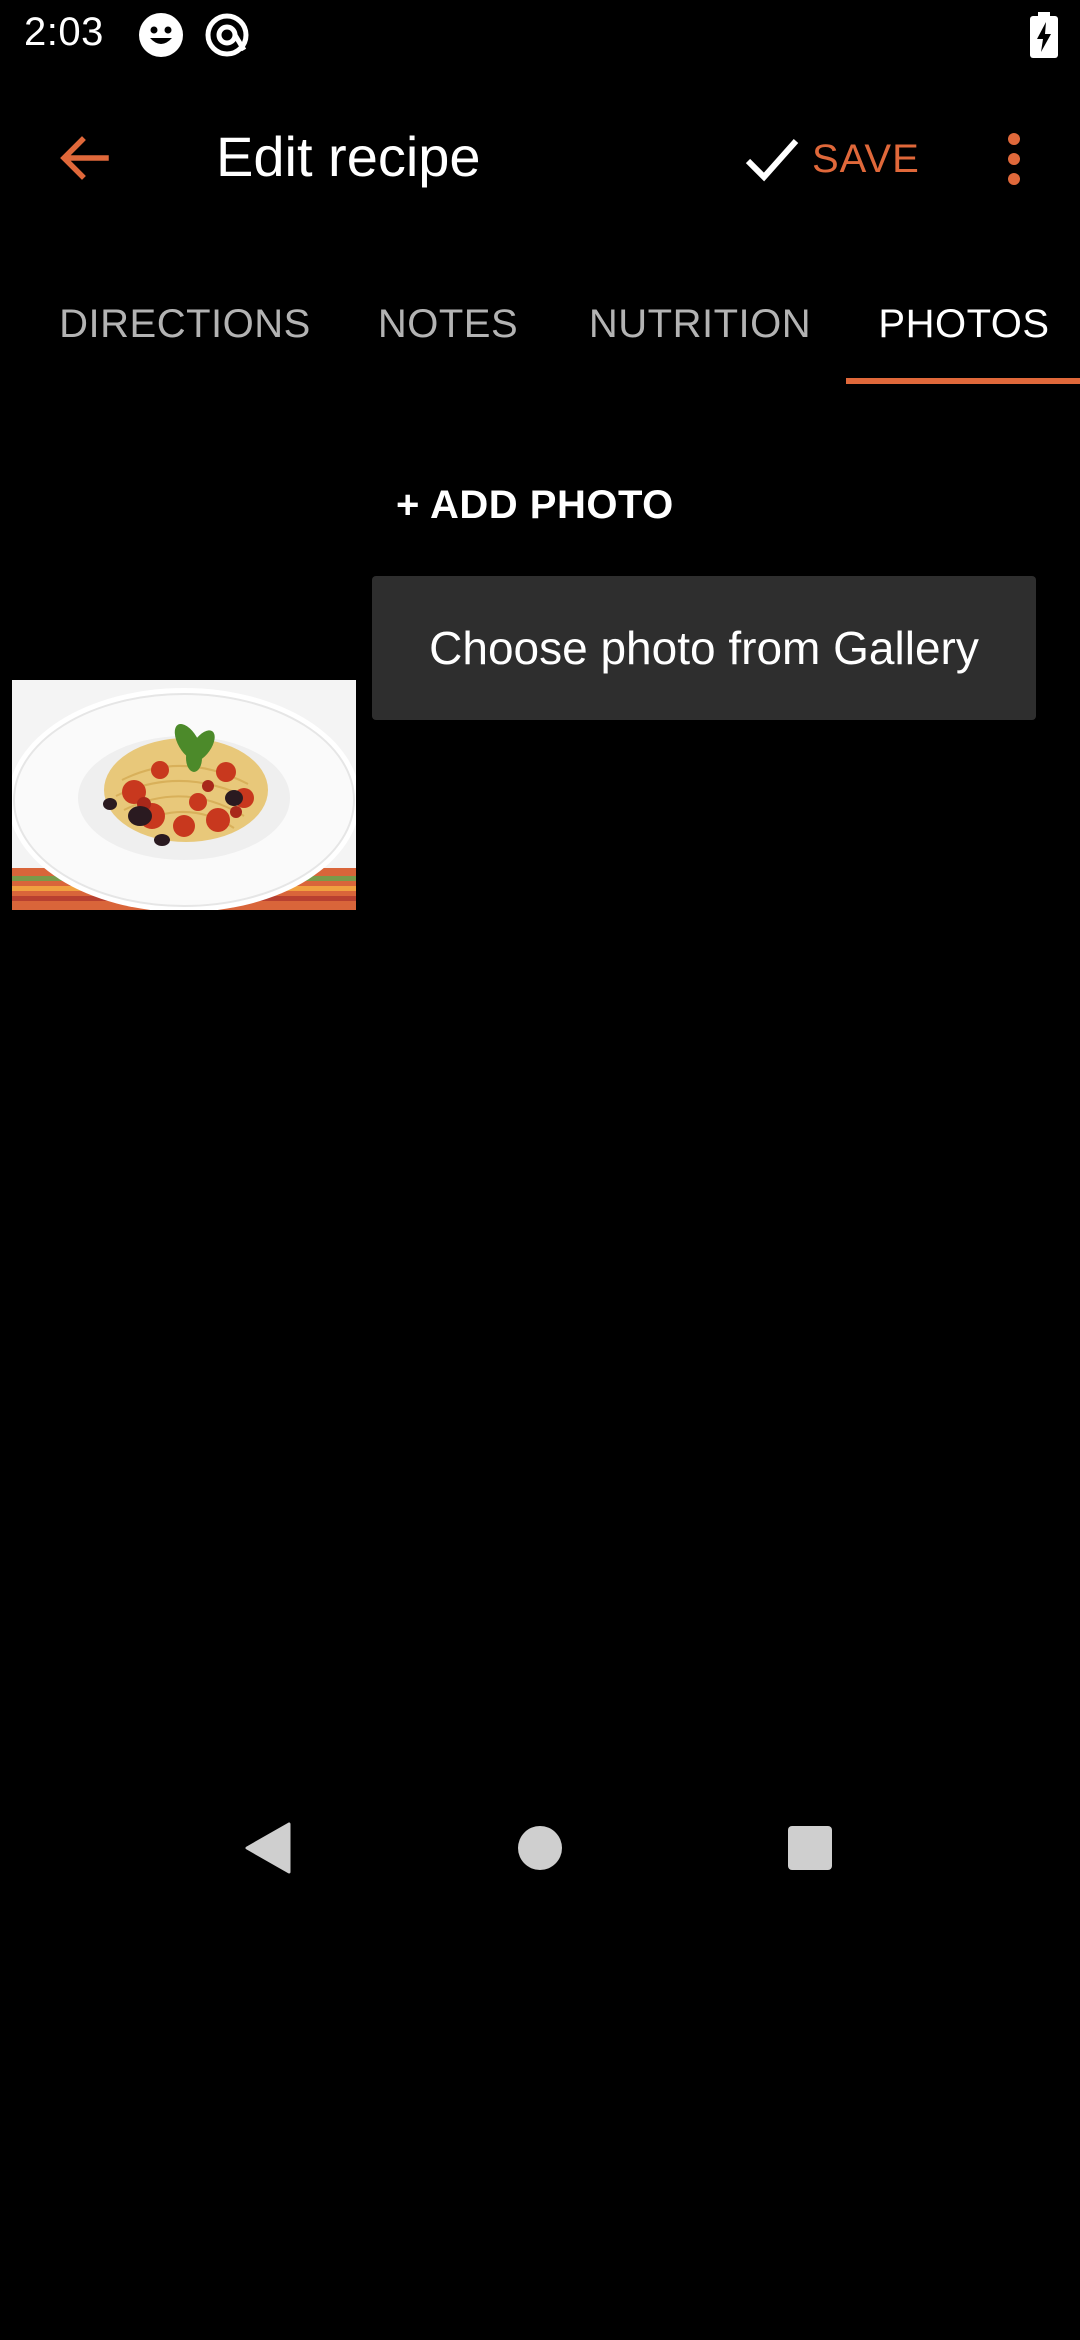  I want to click on check-icon, so click(772, 160).